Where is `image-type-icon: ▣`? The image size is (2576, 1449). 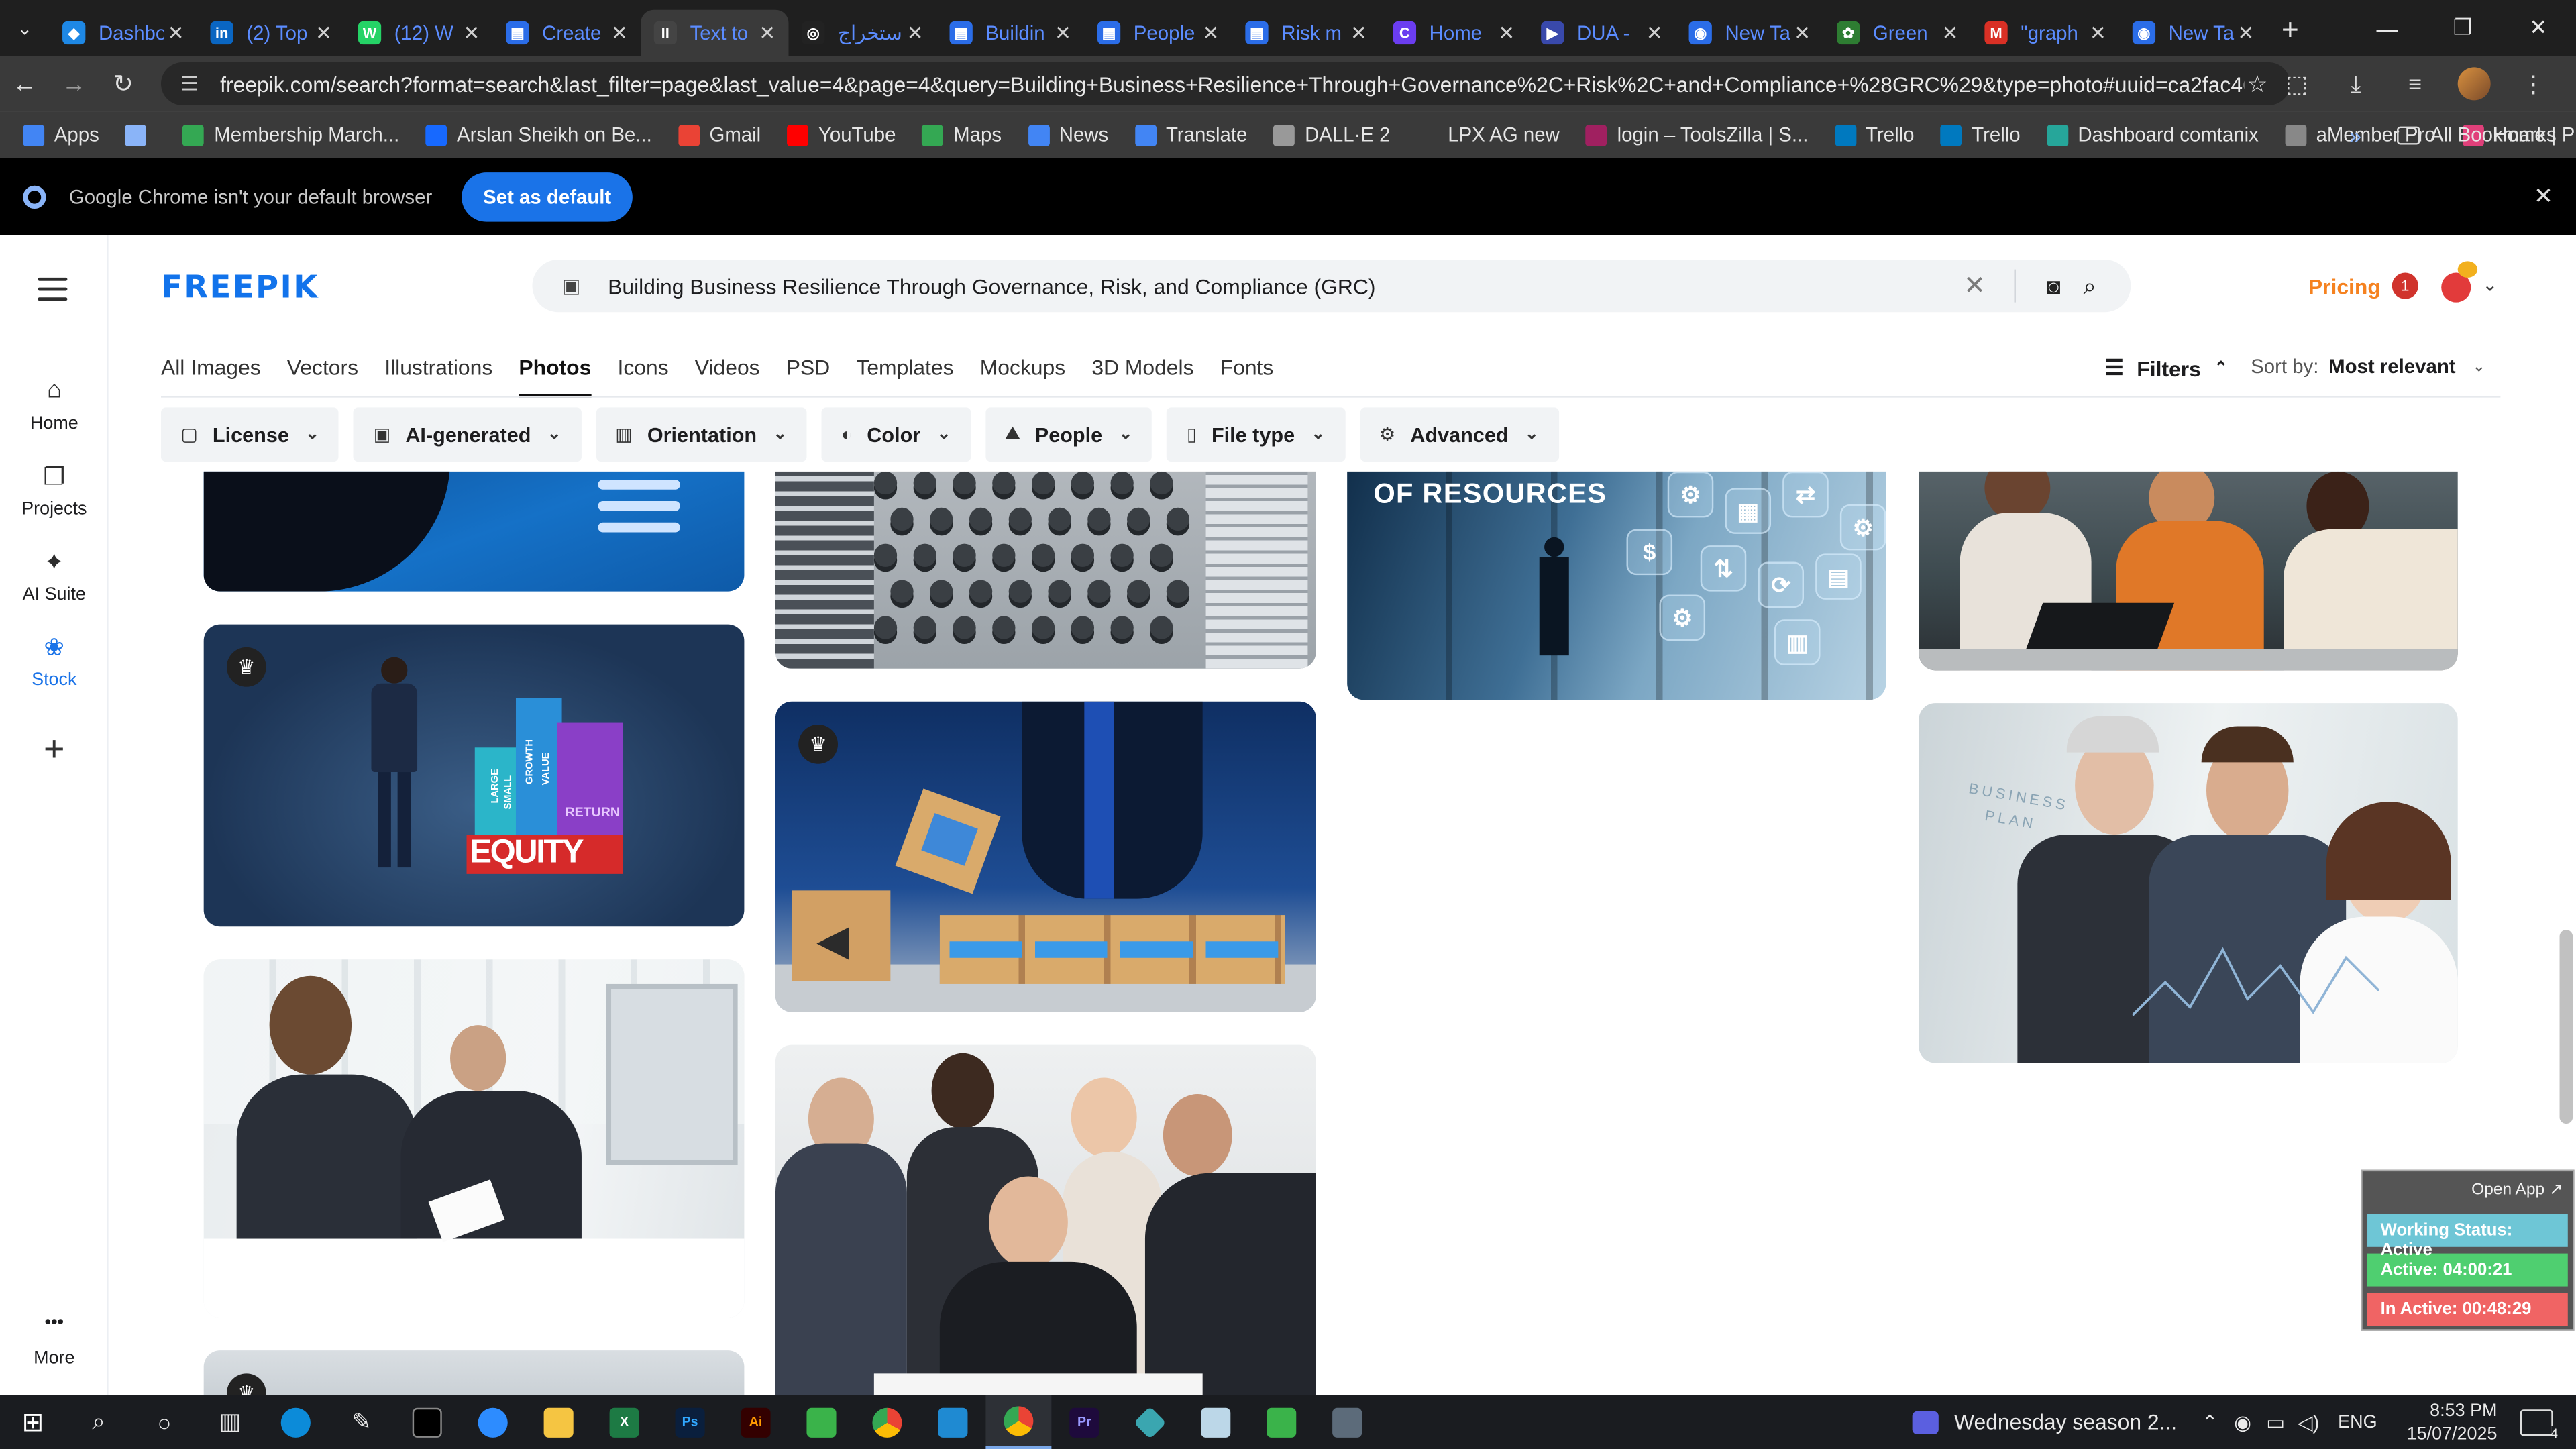
image-type-icon: ▣ is located at coordinates (573, 285).